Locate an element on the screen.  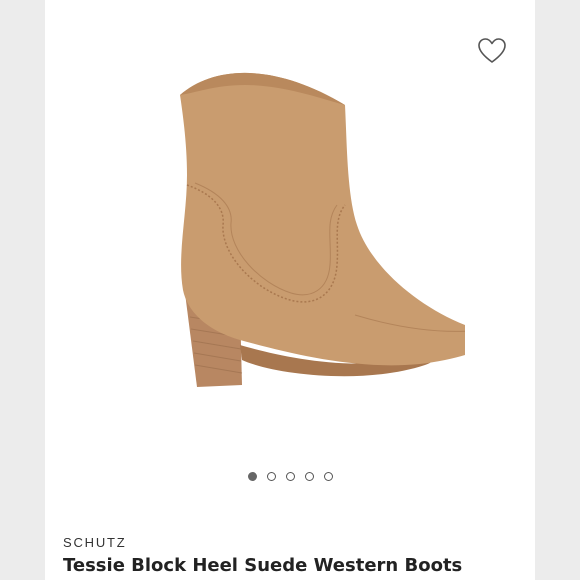
left-border is located at coordinates (22, 290).